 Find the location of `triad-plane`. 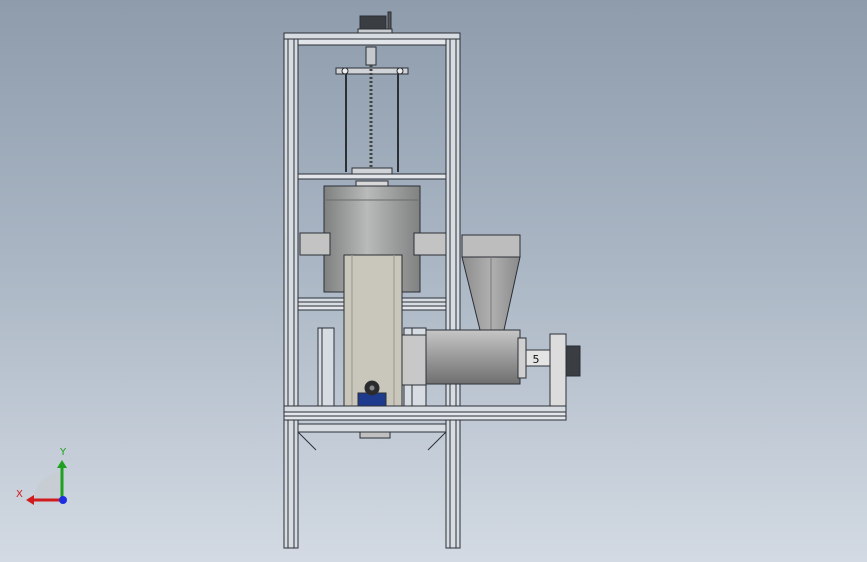

triad-plane is located at coordinates (48, 486).